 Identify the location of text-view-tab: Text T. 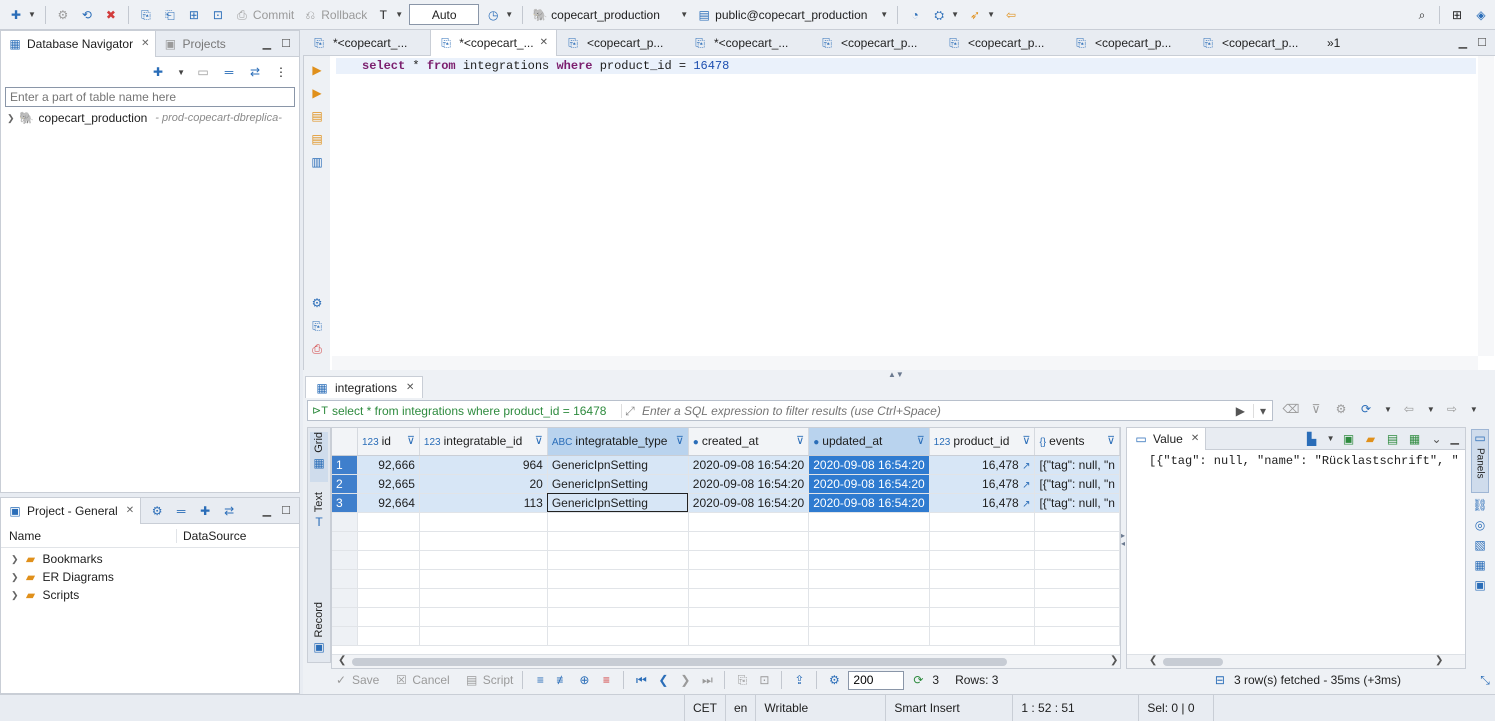
(319, 517).